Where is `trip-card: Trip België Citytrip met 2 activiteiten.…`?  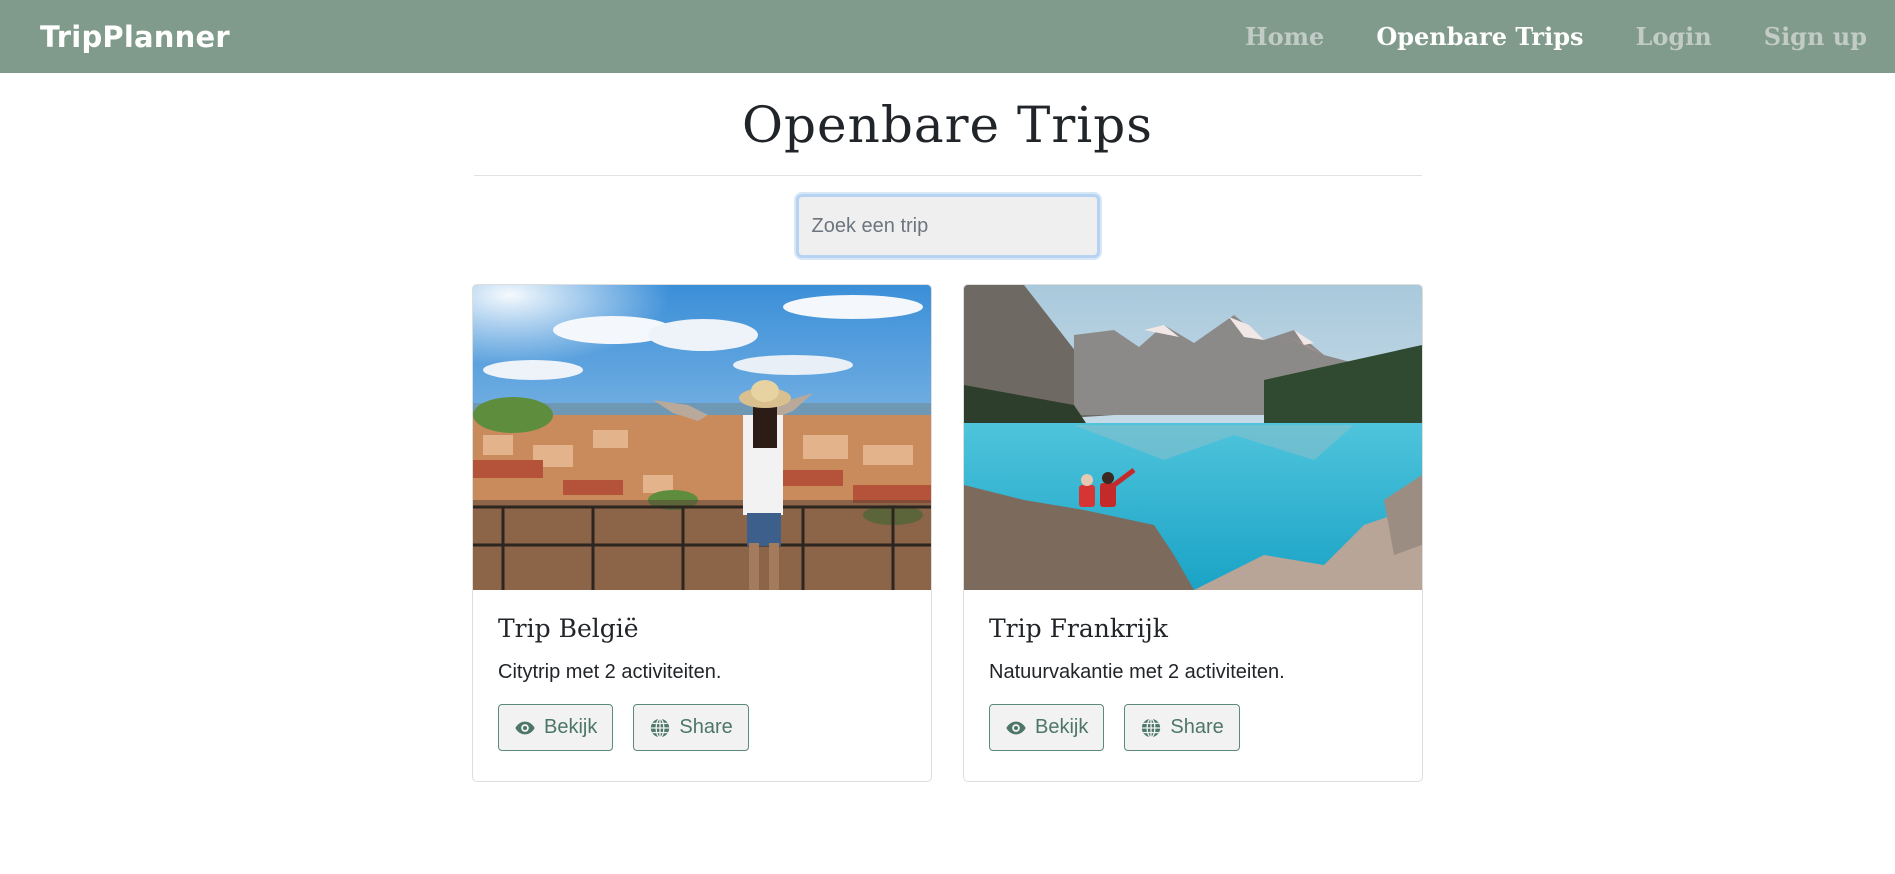 trip-card: Trip België Citytrip met 2 activiteiten.… is located at coordinates (702, 533).